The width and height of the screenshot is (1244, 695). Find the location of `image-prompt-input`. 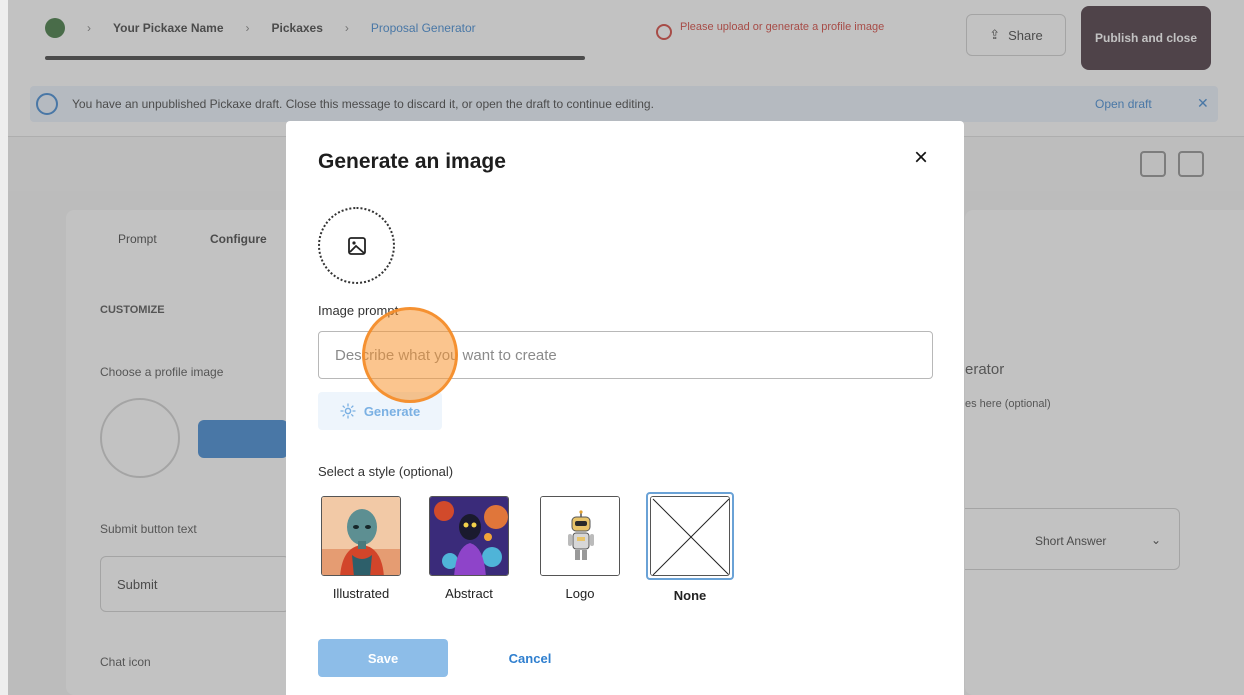

image-prompt-input is located at coordinates (625, 355).